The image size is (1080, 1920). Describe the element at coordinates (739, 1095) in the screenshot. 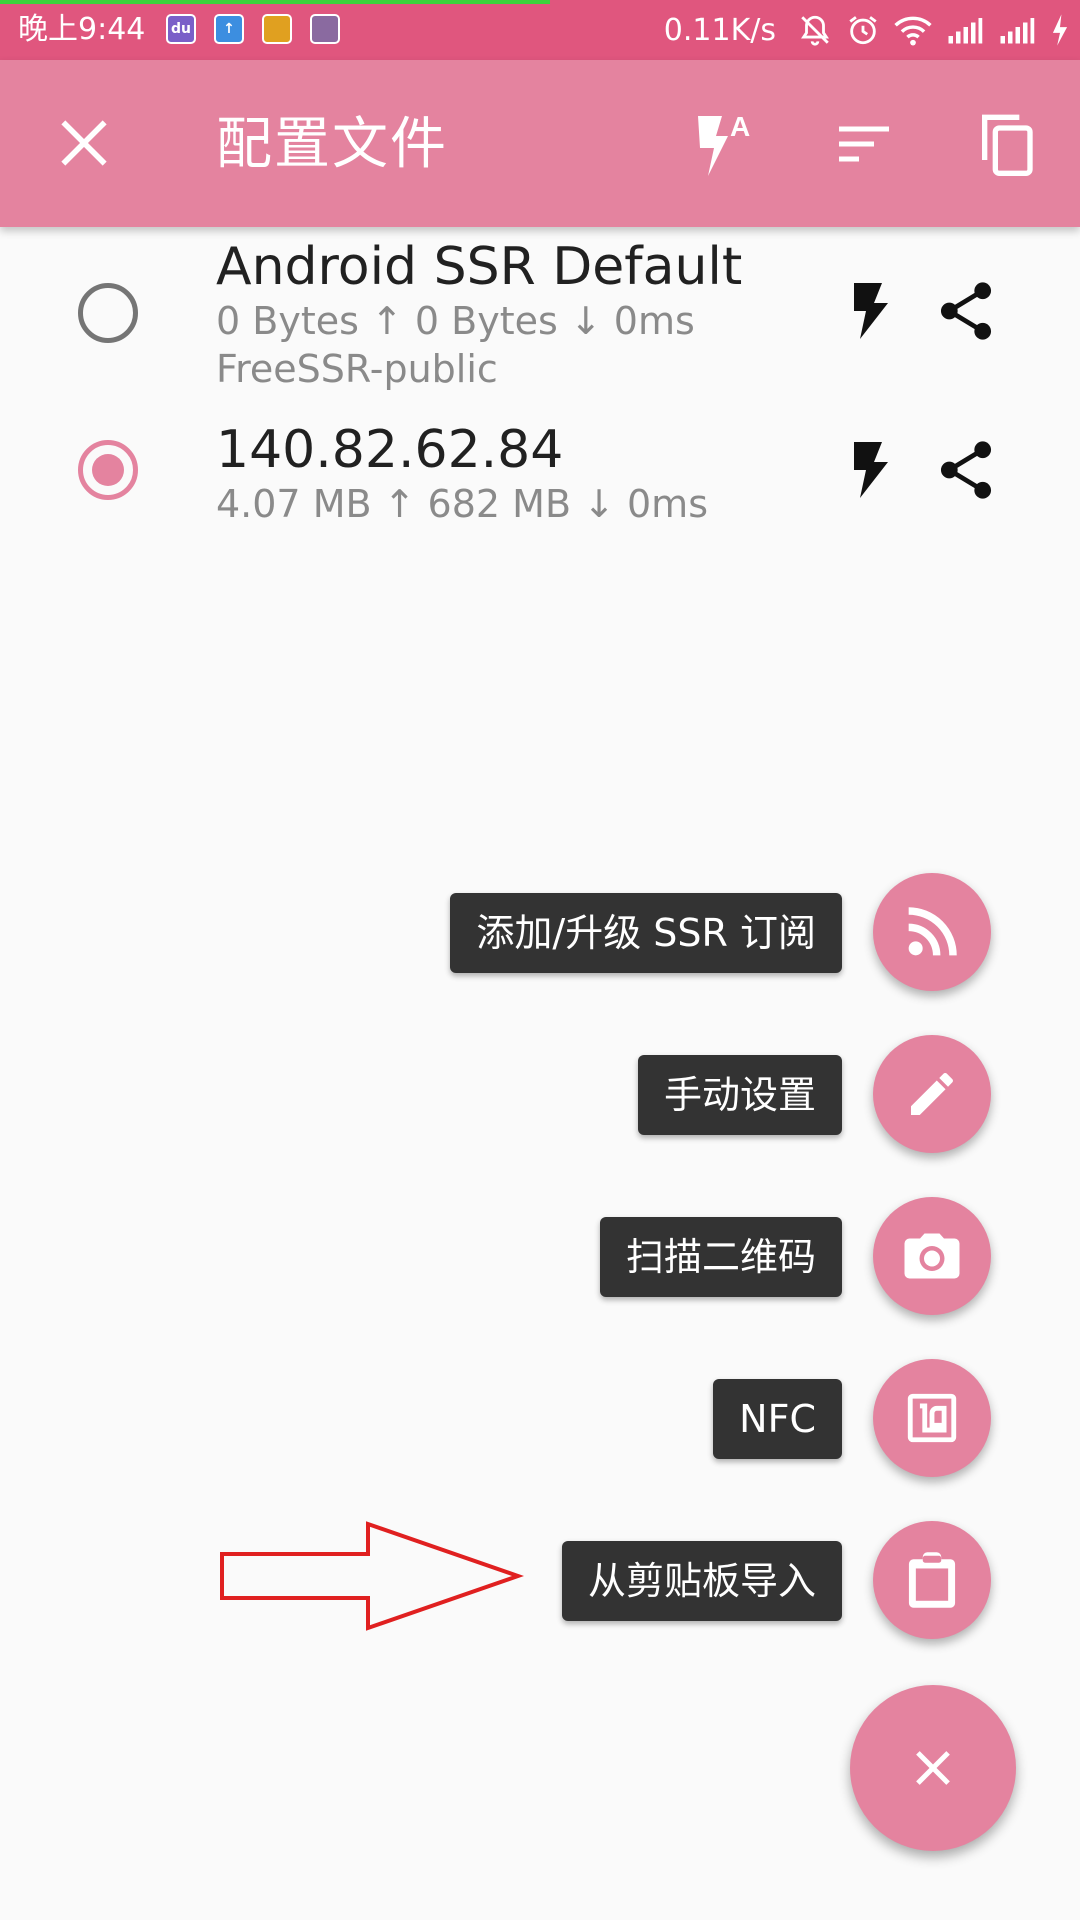

I see `fab-label-manual: 手动设置` at that location.